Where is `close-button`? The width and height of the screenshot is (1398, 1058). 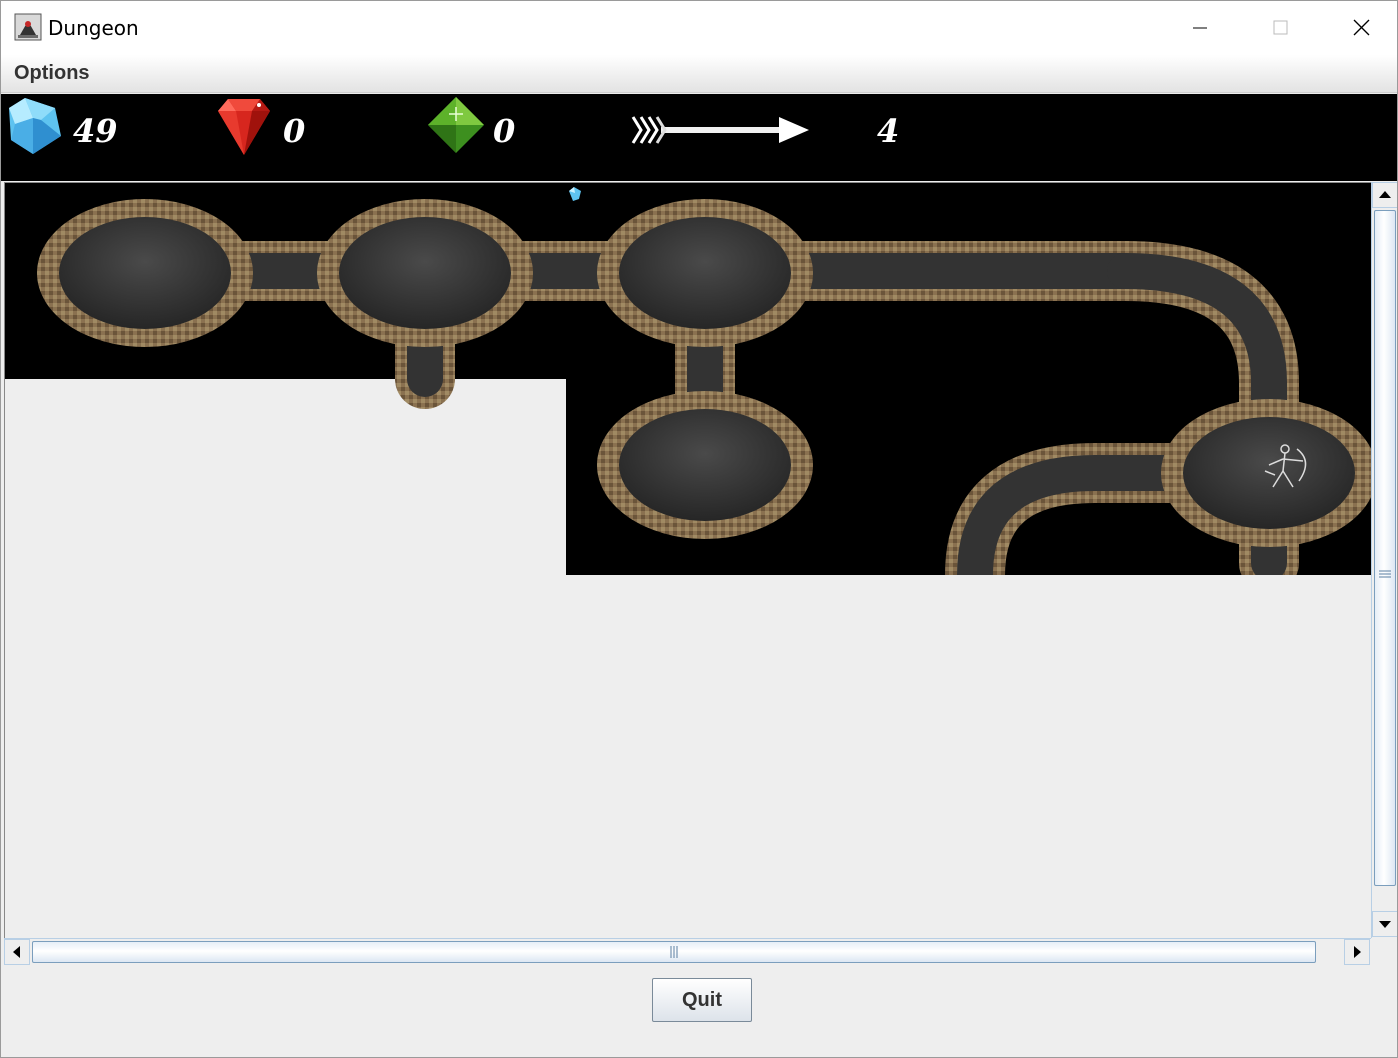 close-button is located at coordinates (1359, 28).